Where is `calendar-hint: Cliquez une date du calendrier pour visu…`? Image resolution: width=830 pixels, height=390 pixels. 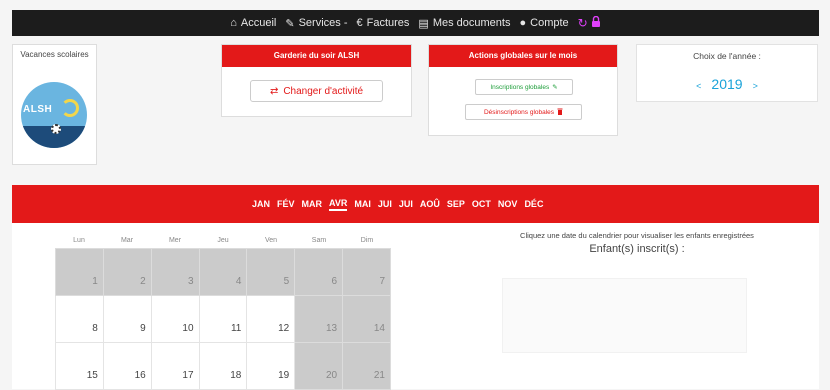 calendar-hint: Cliquez une date du calendrier pour visu… is located at coordinates (637, 235).